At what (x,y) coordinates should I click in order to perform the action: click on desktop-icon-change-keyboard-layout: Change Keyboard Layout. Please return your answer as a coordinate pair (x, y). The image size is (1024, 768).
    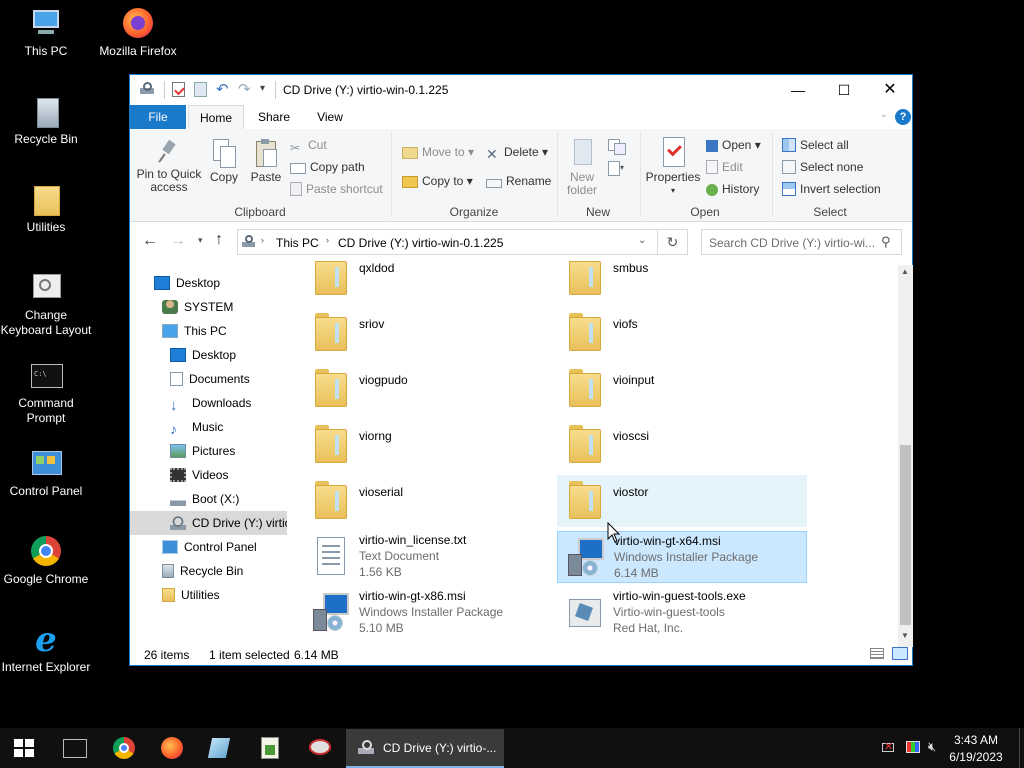
    Looking at the image, I should click on (46, 305).